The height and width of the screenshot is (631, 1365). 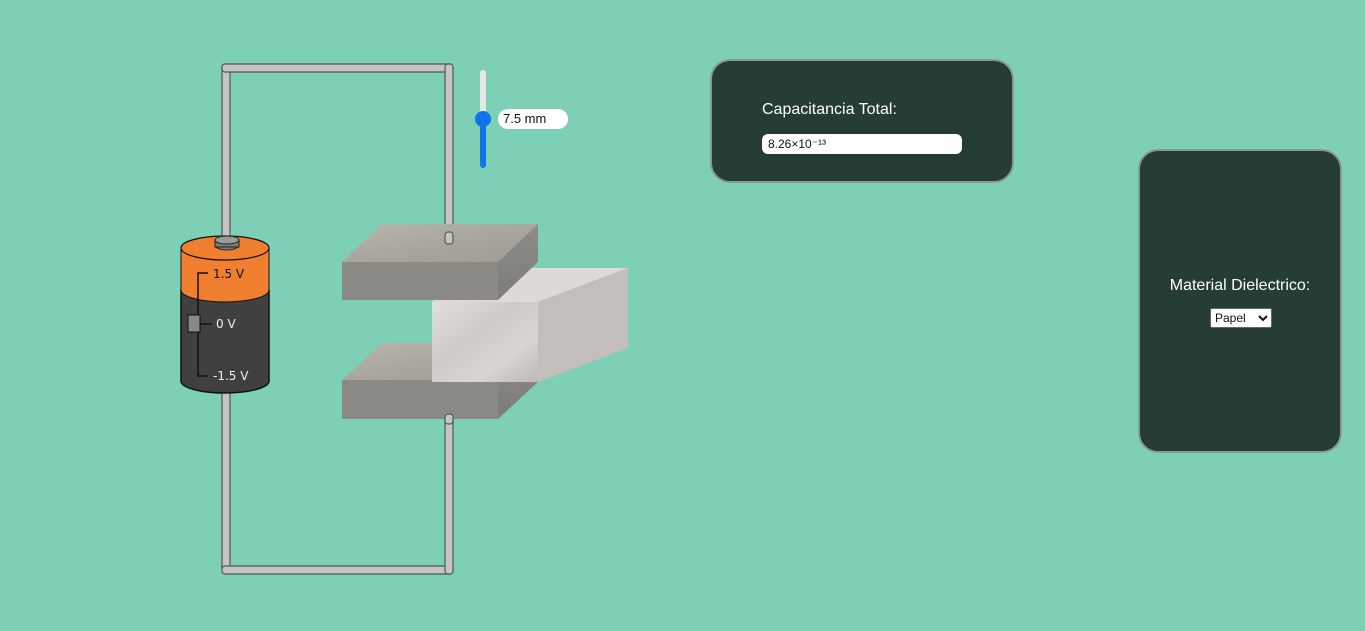 I want to click on material-select: Papel, so click(x=1241, y=318).